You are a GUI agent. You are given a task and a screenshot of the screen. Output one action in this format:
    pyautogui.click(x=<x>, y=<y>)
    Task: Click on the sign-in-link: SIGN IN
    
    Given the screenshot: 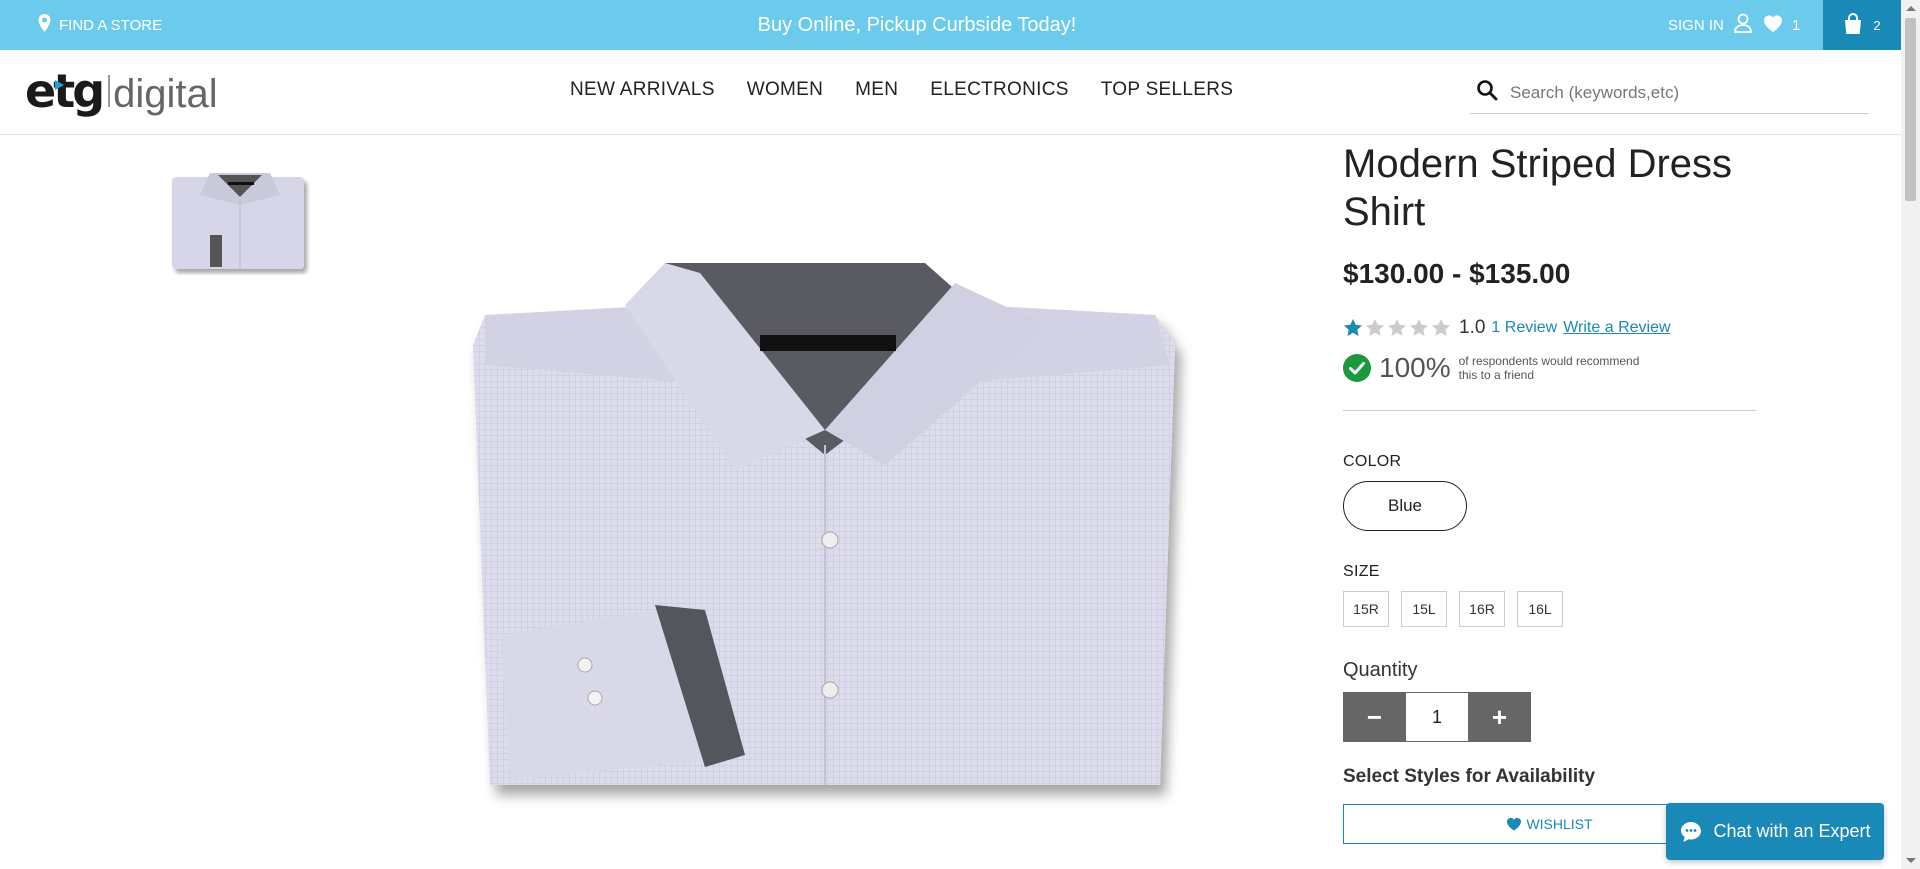 What is the action you would take?
    pyautogui.click(x=1710, y=25)
    